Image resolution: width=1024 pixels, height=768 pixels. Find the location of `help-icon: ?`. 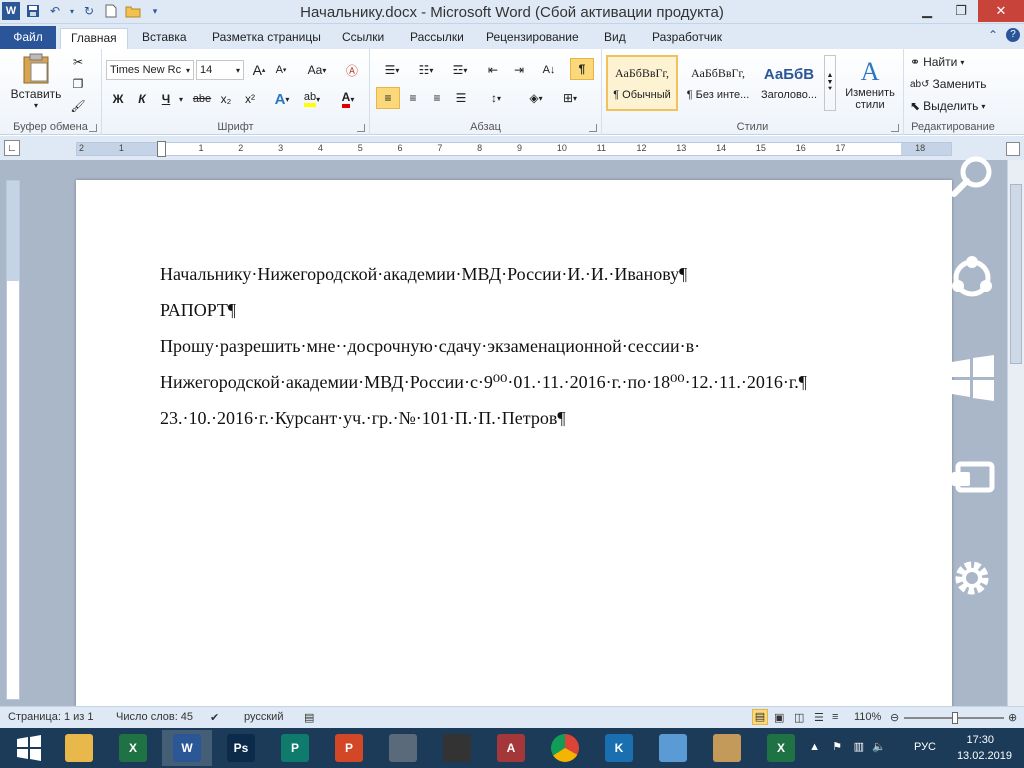

help-icon: ? is located at coordinates (1013, 35).